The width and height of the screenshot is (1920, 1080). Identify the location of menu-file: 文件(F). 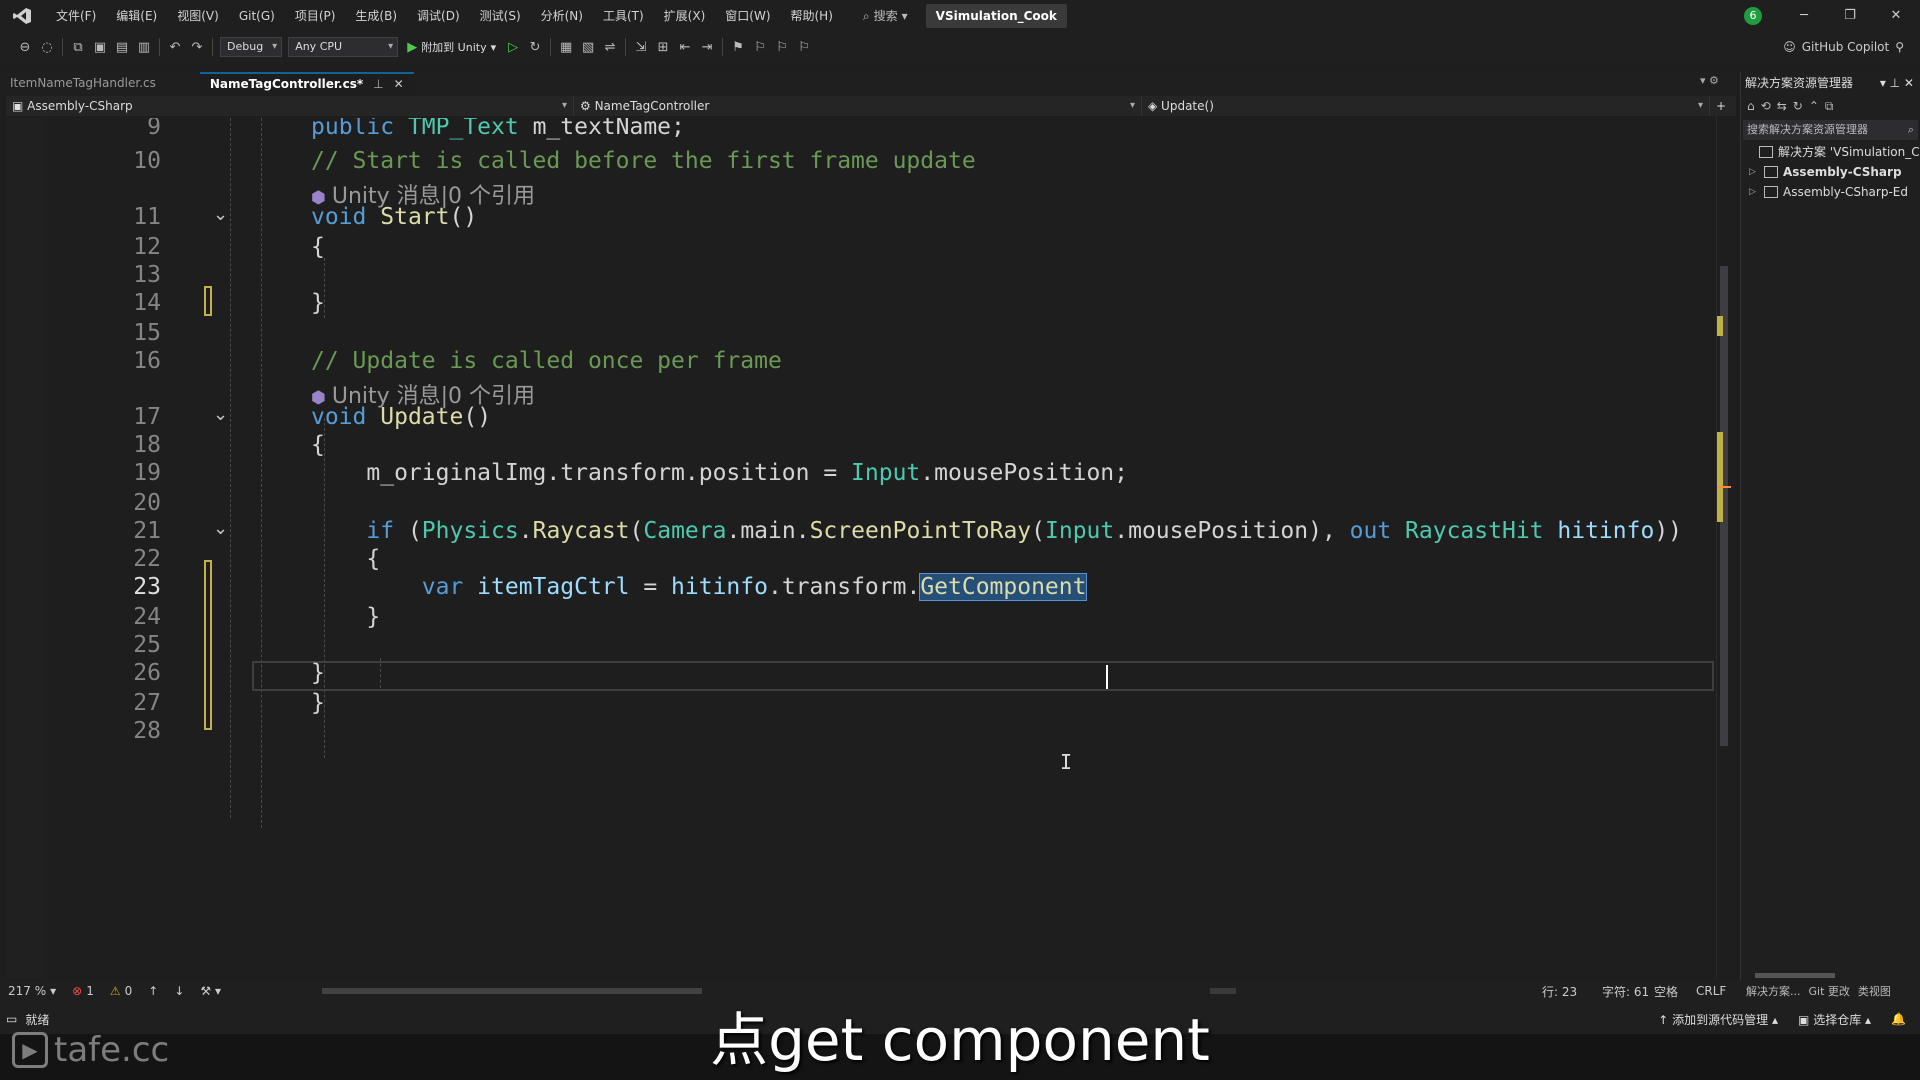
(76, 16).